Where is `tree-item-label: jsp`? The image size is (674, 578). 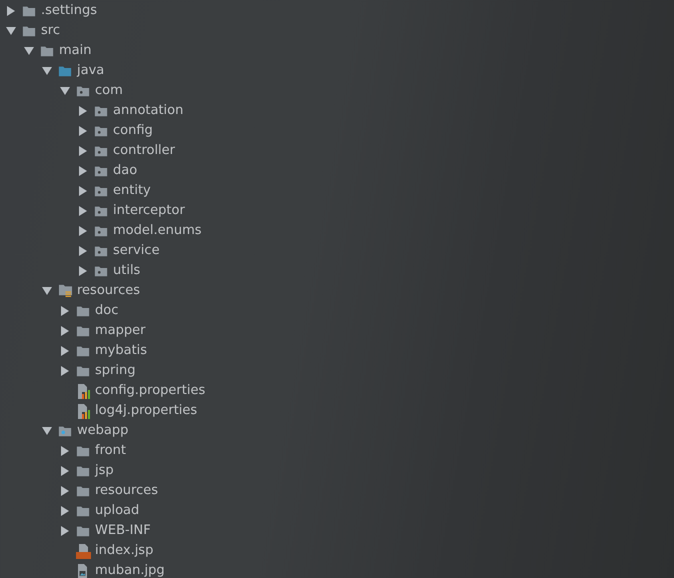
tree-item-label: jsp is located at coordinates (104, 471).